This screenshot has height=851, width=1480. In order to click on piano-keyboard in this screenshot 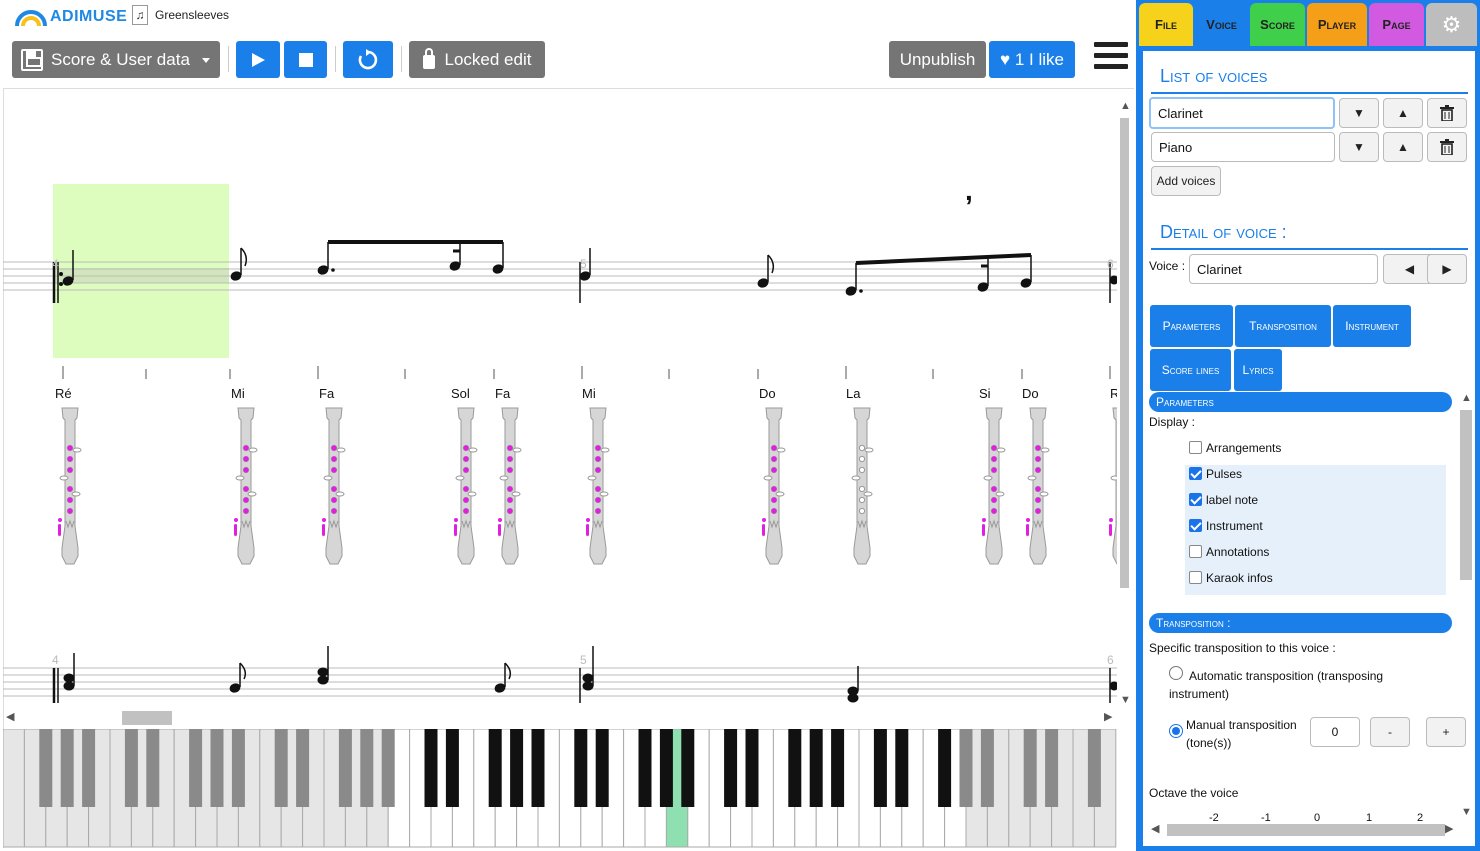, I will do `click(560, 789)`.